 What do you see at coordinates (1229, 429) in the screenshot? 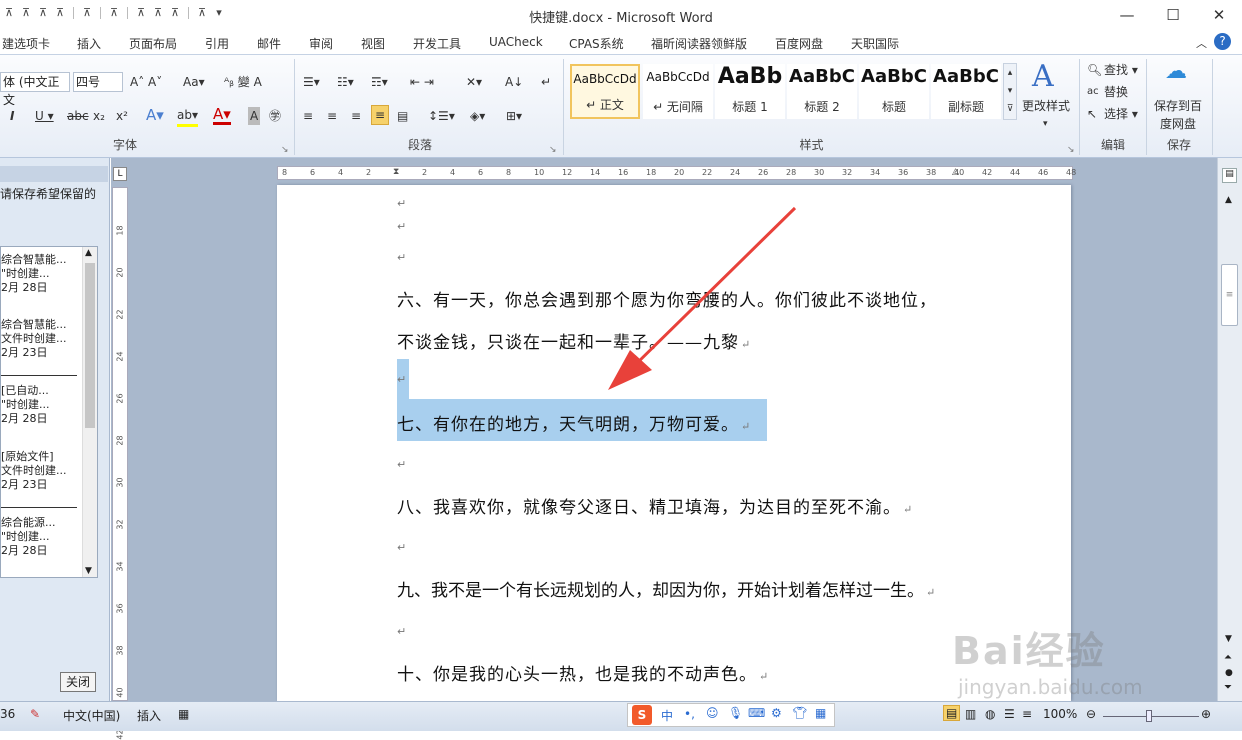
I see `vertical-scrollbar: ▤ ▲ ≡ ▼ ⏶ ● ⏷` at bounding box center [1229, 429].